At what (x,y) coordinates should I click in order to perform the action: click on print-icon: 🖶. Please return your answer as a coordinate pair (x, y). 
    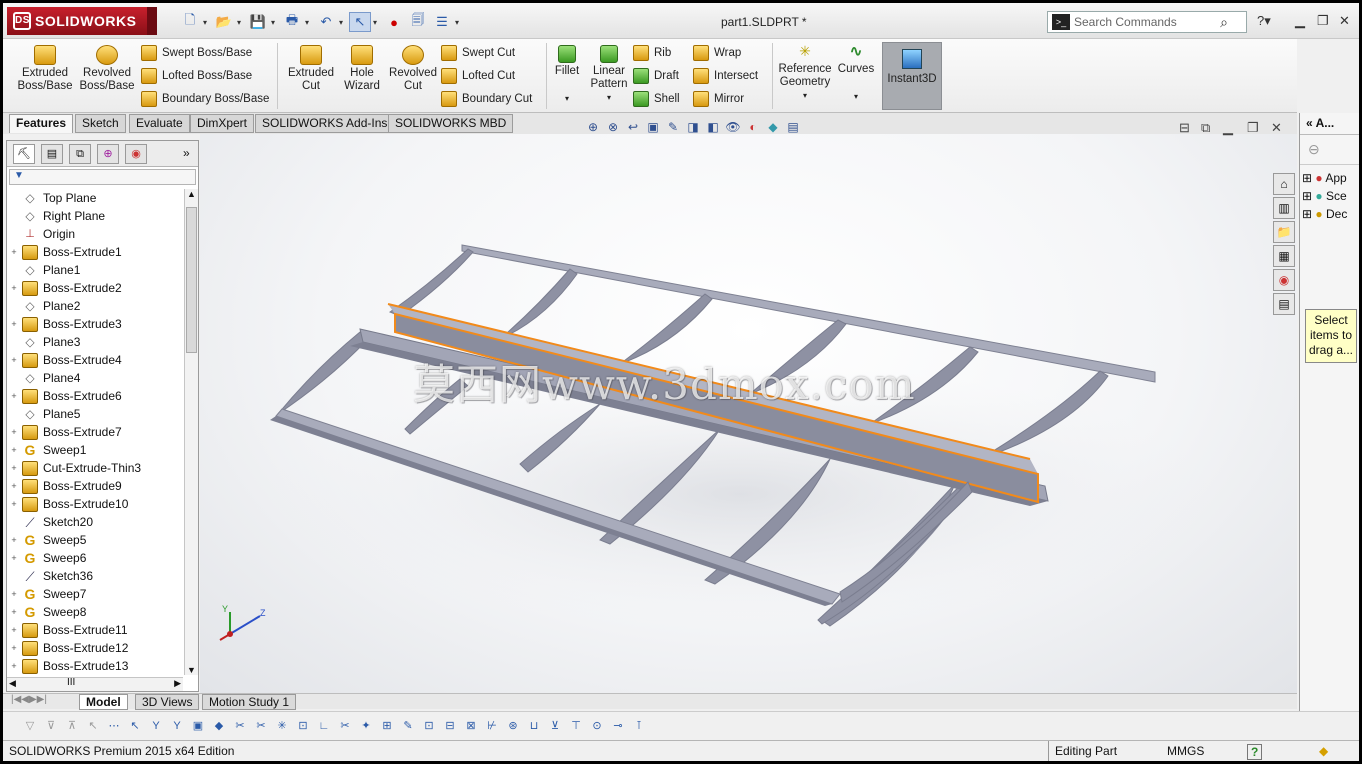
    Looking at the image, I should click on (292, 22).